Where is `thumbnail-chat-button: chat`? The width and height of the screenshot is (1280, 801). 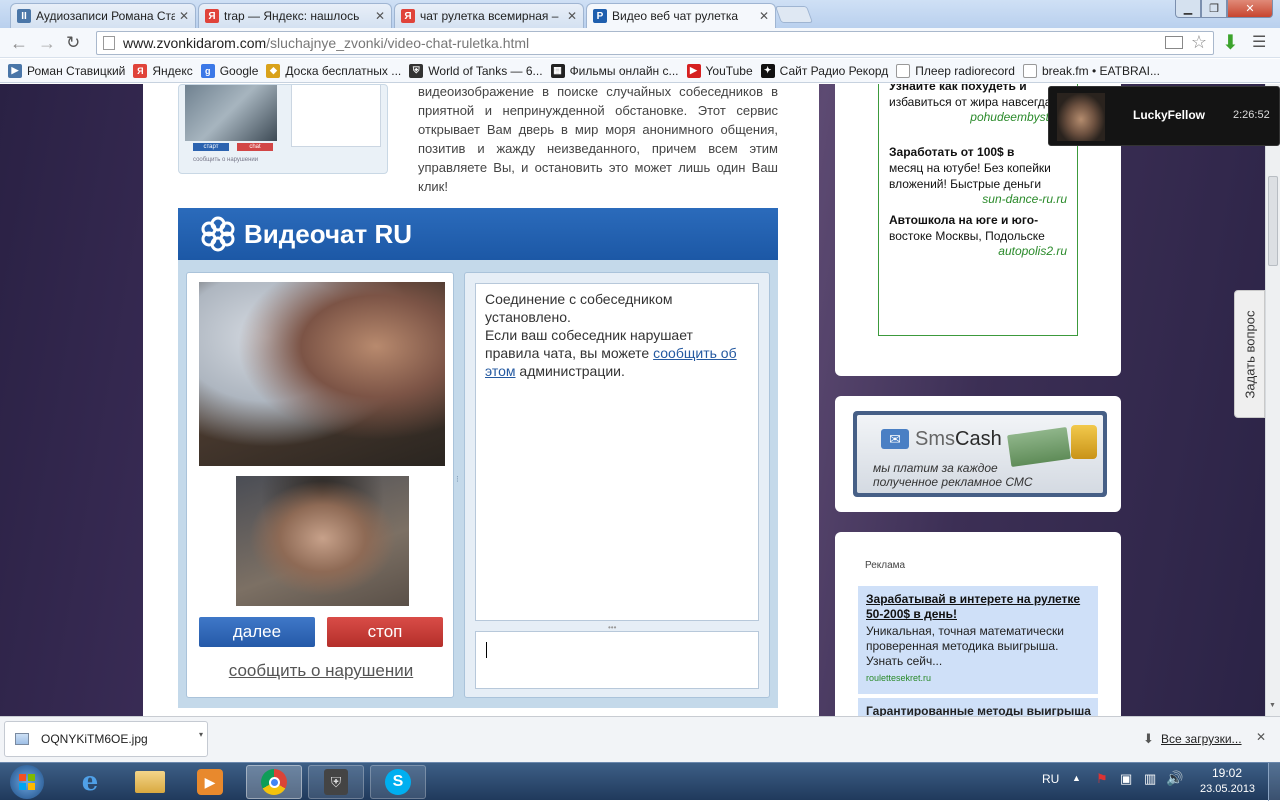 thumbnail-chat-button: chat is located at coordinates (255, 147).